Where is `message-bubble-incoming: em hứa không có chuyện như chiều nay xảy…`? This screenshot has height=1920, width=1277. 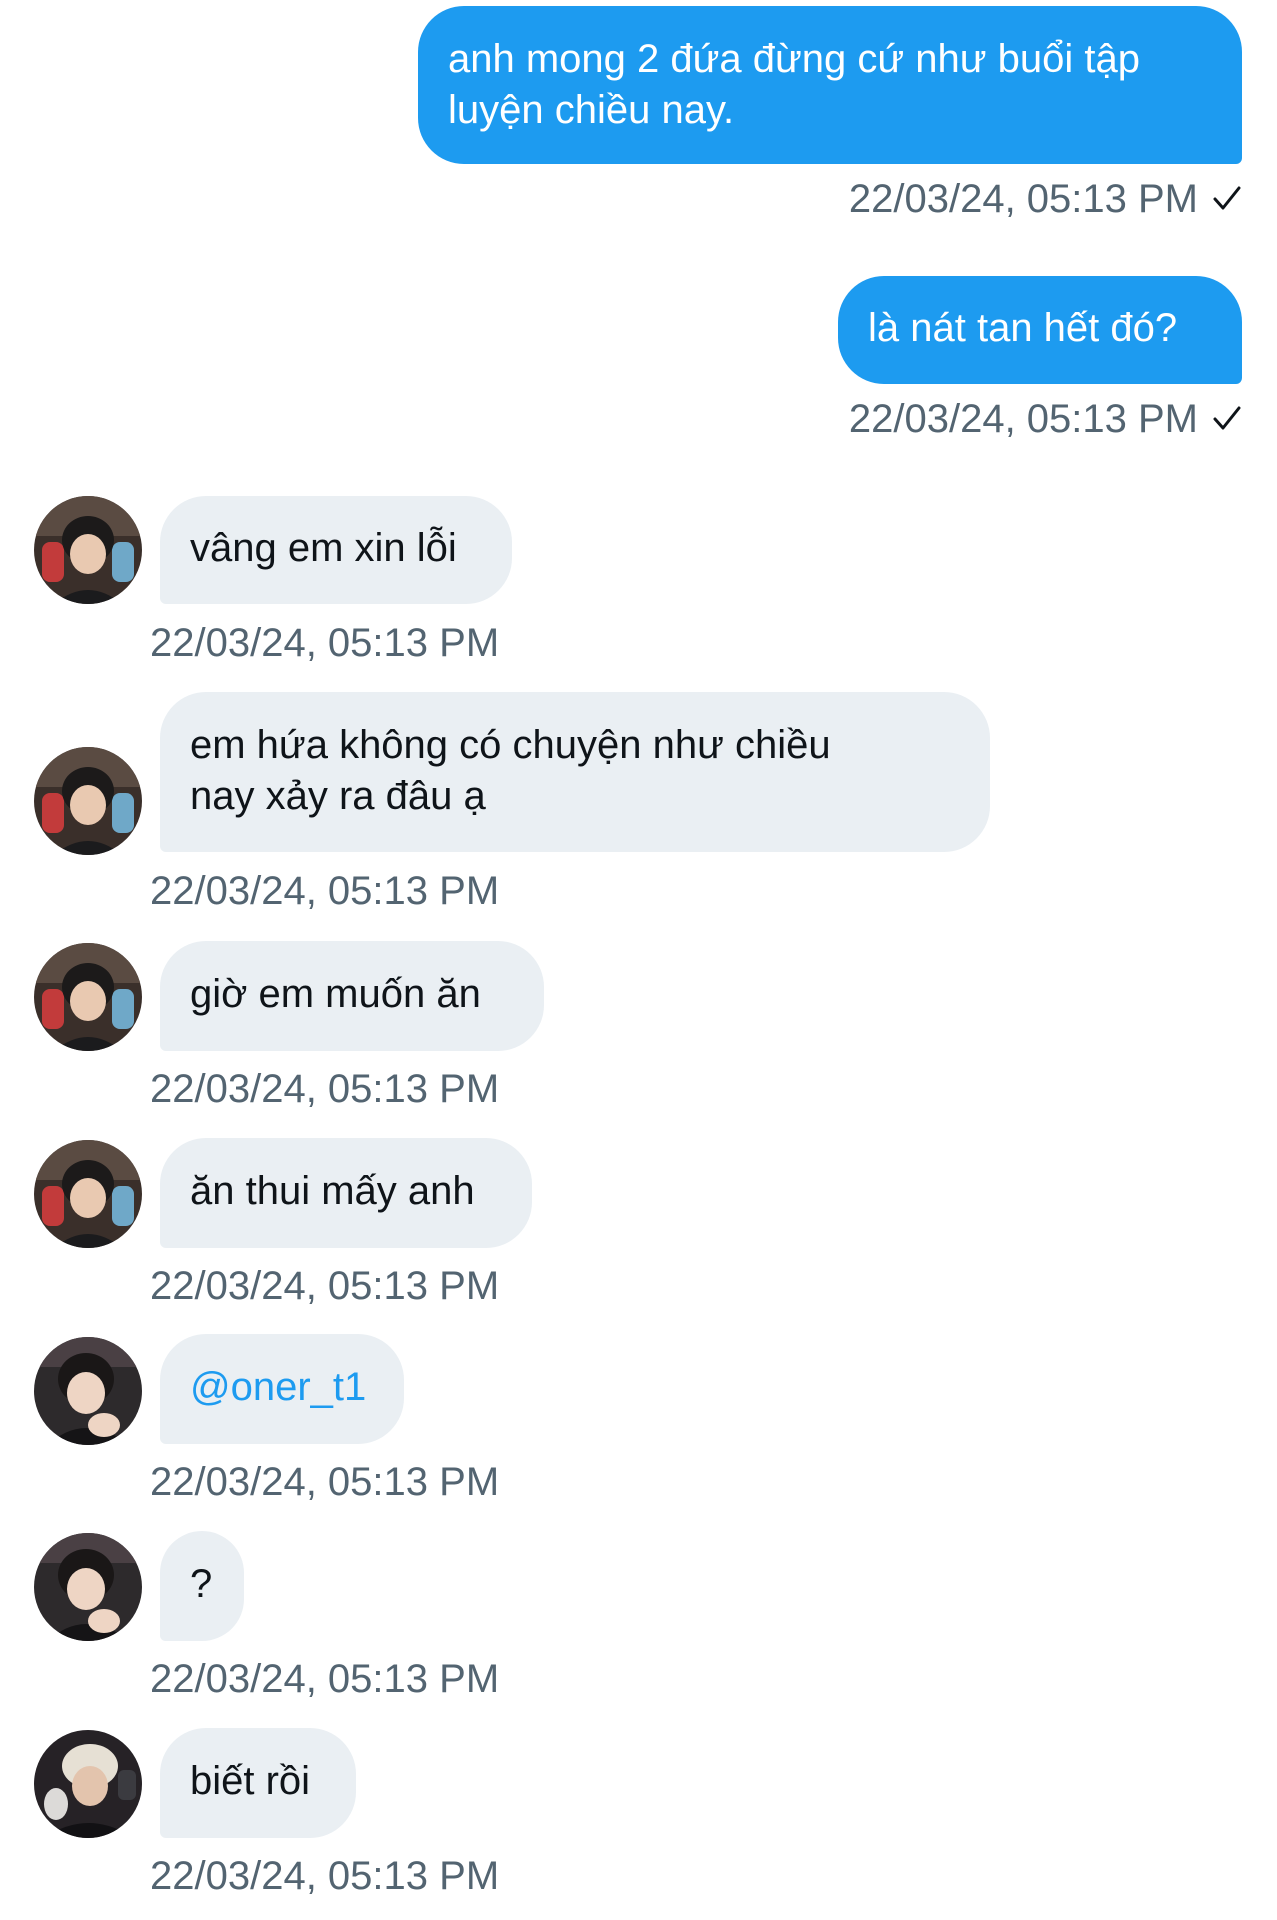
message-bubble-incoming: em hứa không có chuyện như chiều nay xảy… is located at coordinates (575, 772).